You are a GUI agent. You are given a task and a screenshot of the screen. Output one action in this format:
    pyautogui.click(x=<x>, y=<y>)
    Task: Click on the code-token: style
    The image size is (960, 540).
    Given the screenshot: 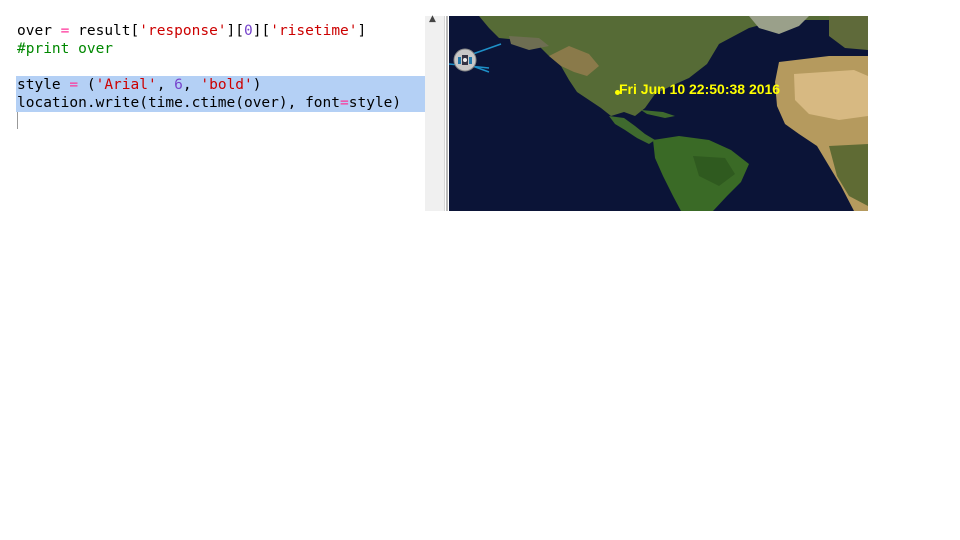 What is the action you would take?
    pyautogui.click(x=39, y=85)
    